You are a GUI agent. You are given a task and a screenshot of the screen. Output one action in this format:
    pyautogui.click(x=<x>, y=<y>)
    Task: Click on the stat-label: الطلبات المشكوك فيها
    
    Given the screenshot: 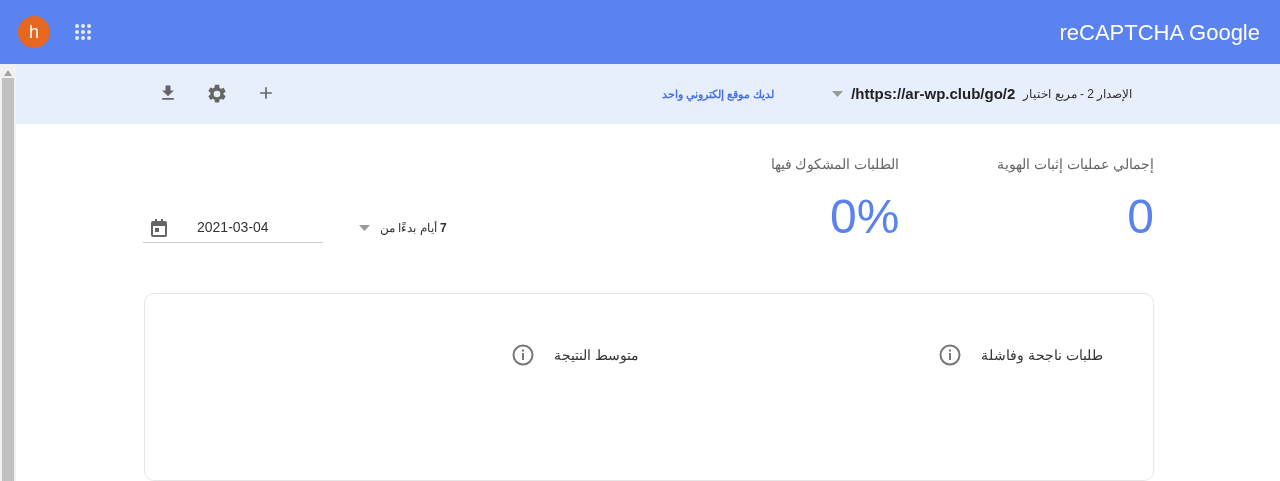 What is the action you would take?
    pyautogui.click(x=835, y=165)
    